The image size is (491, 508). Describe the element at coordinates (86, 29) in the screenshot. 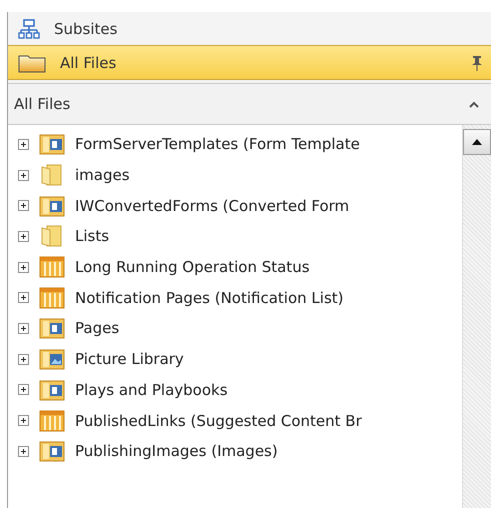

I see `nav-label: Subsites` at that location.